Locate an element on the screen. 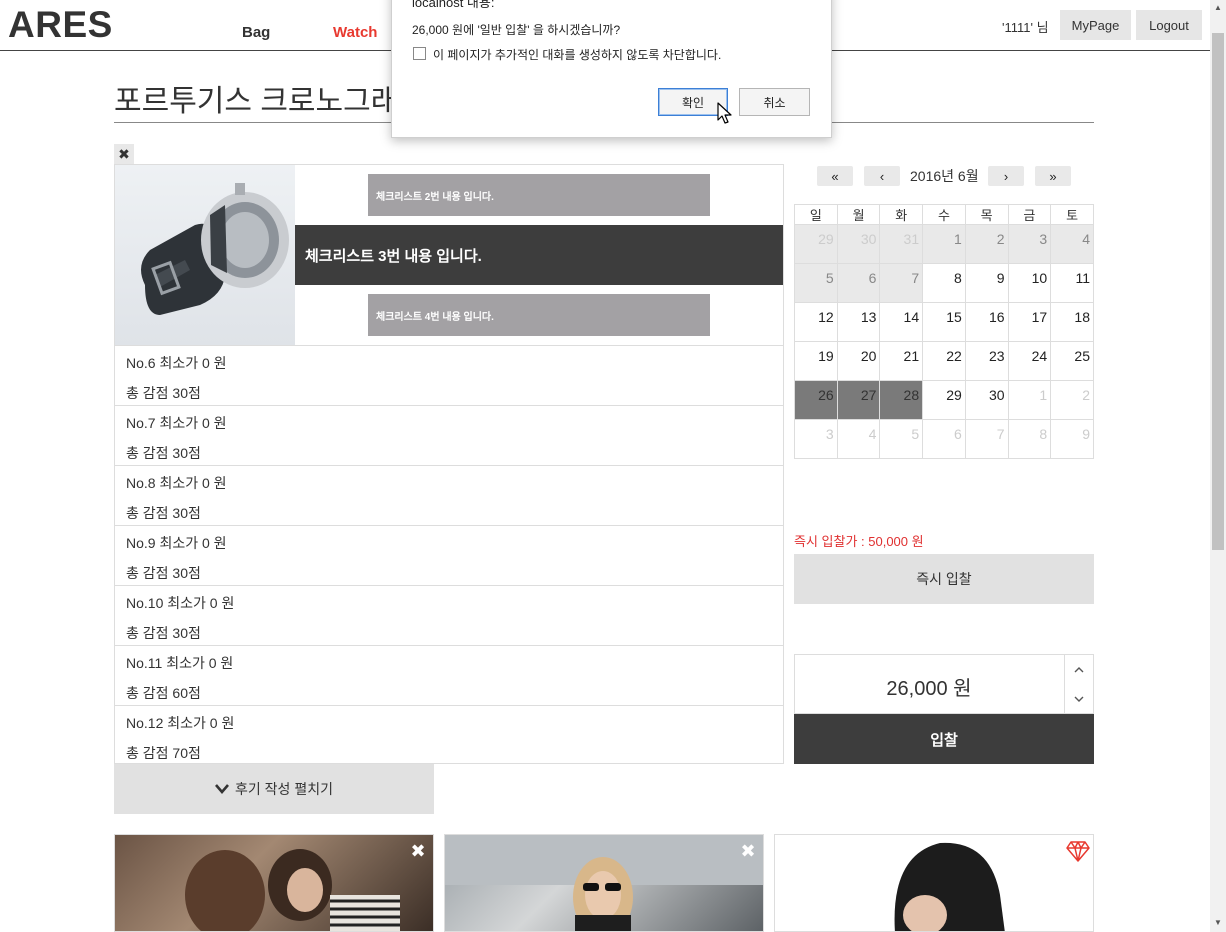 The height and width of the screenshot is (932, 1226). row-min-price: No.11 최소가 0 원 is located at coordinates (180, 663).